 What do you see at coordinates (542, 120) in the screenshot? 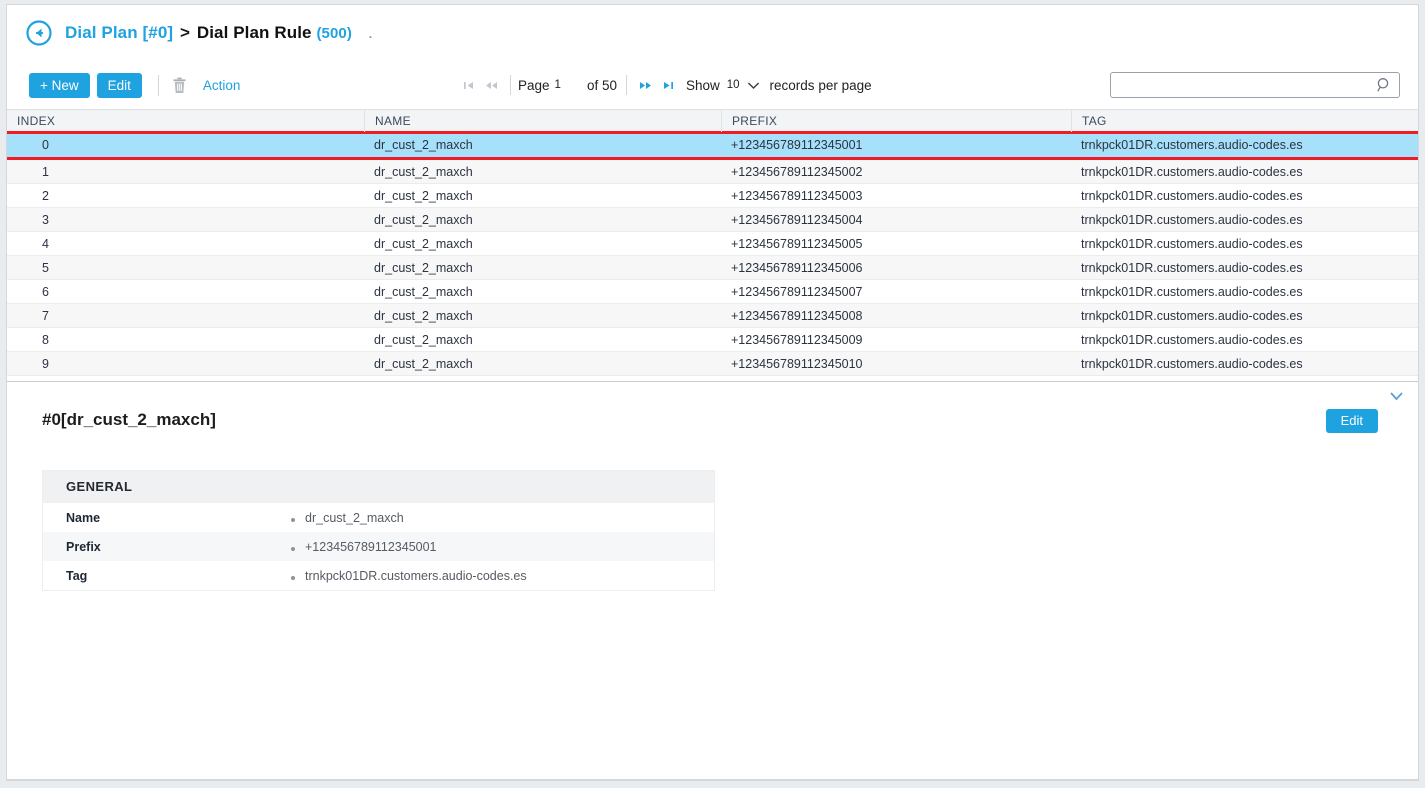
I see `column-header-name: NAME` at bounding box center [542, 120].